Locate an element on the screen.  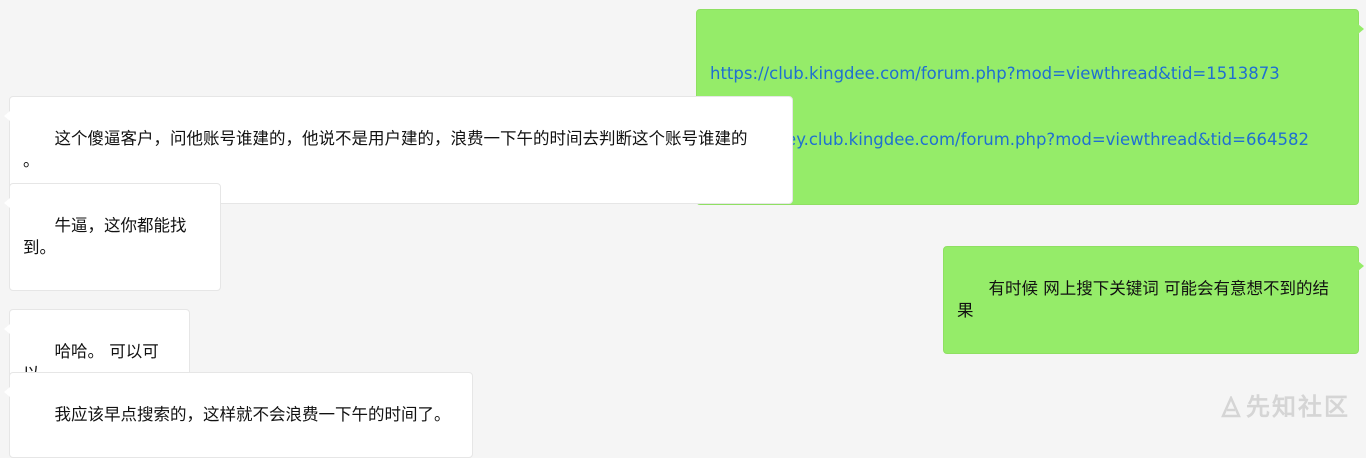
message-incoming: 我应该早点搜索的，这样就不会浪费一下午的时间了。 is located at coordinates (238, 415).